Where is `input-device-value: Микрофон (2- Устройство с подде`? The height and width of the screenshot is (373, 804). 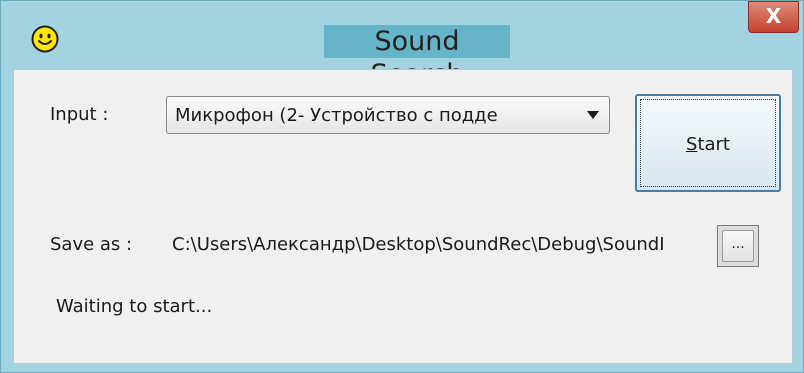
input-device-value: Микрофон (2- Устройство с подде is located at coordinates (336, 115).